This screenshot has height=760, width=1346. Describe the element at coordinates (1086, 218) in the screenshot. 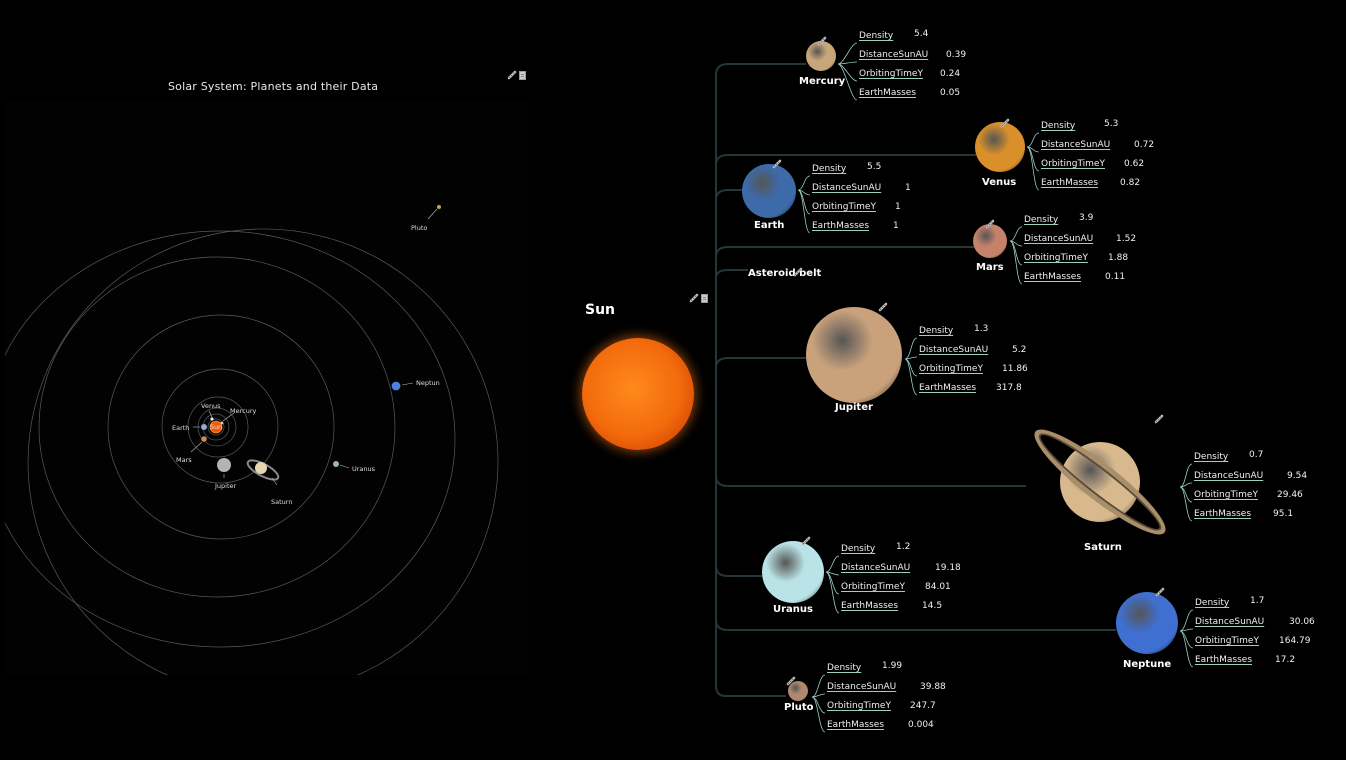

I see `mars-value-density: 3.9` at that location.